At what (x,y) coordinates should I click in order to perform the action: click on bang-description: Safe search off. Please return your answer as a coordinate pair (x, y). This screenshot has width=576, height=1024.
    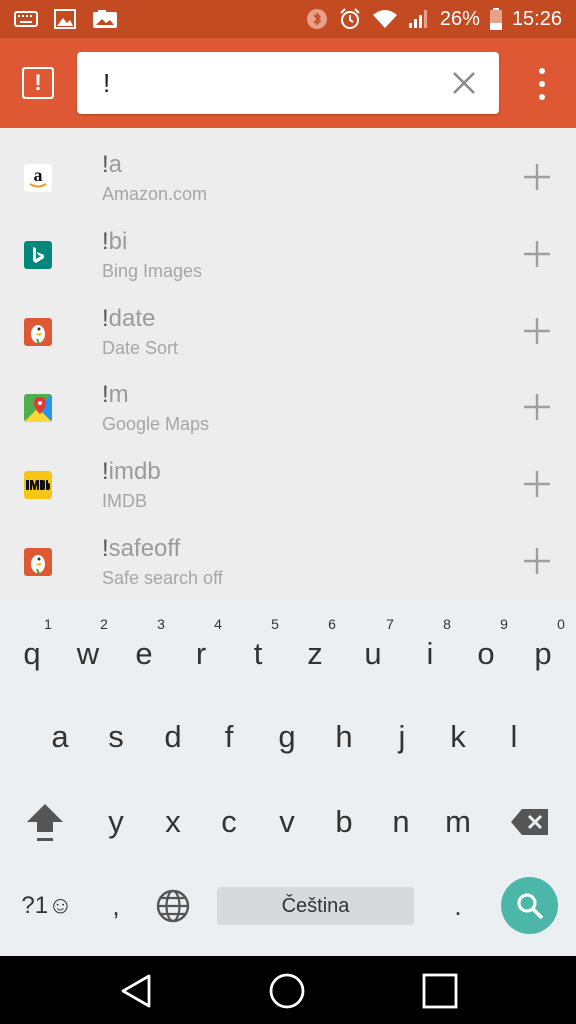
    Looking at the image, I should click on (162, 577).